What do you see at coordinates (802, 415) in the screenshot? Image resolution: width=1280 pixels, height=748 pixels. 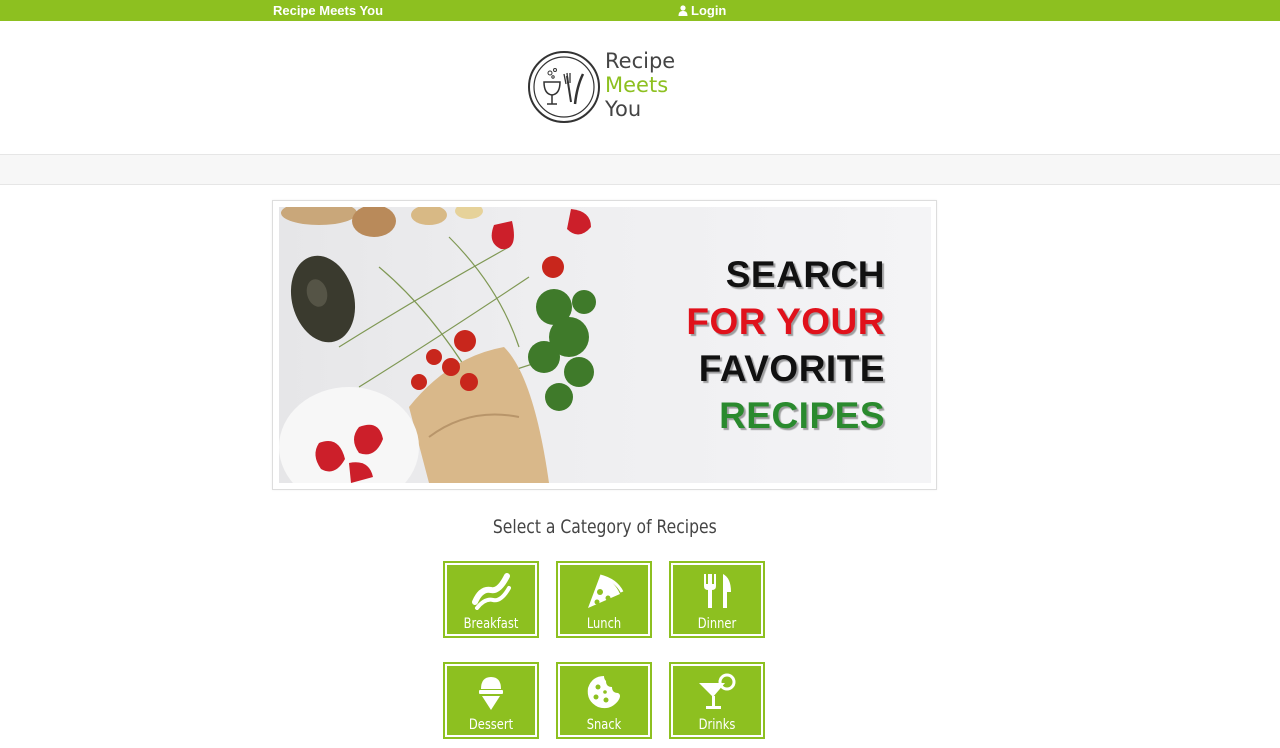 I see `headline-line-4: RECIPES` at bounding box center [802, 415].